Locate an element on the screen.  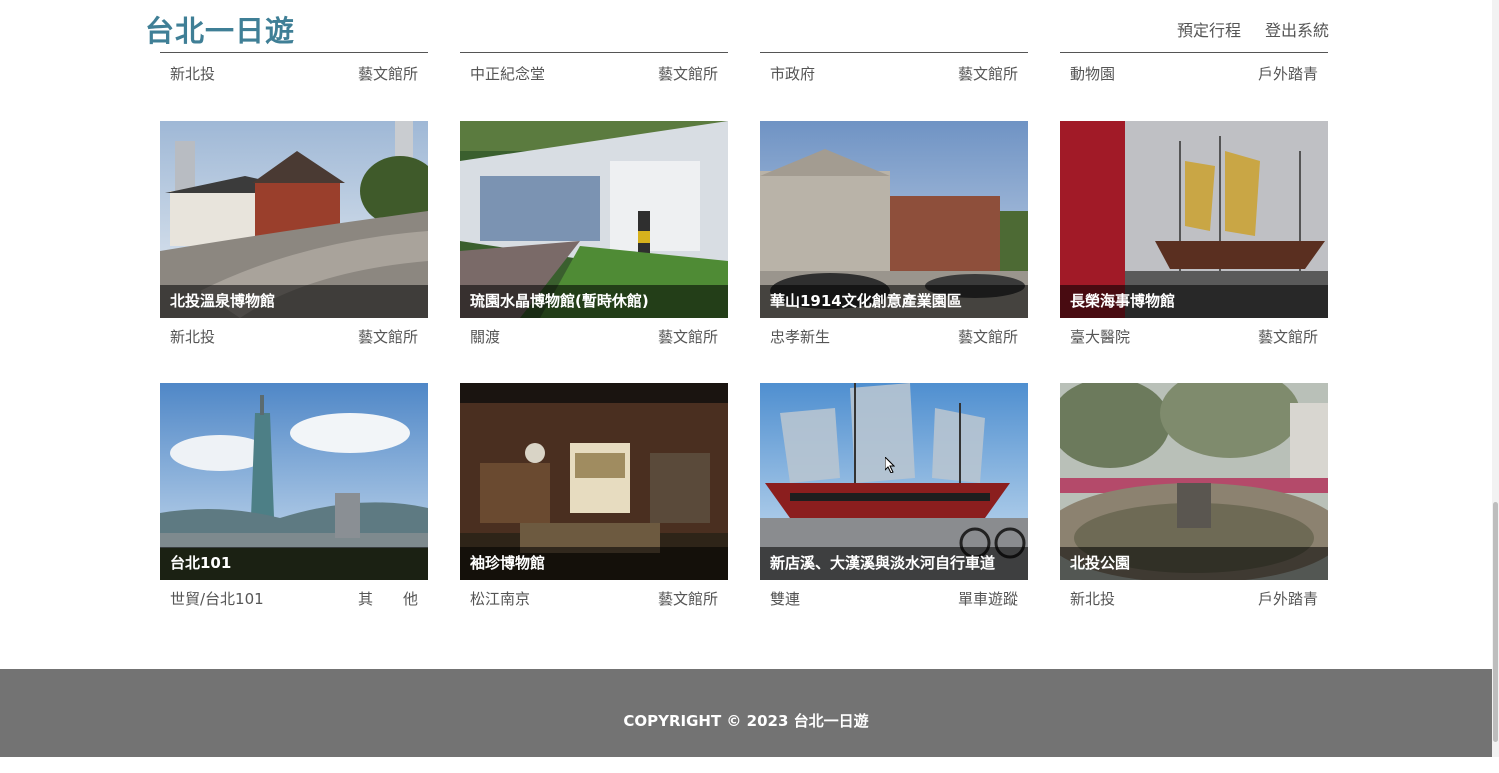
page-scrollbar is located at coordinates (1495, 378).